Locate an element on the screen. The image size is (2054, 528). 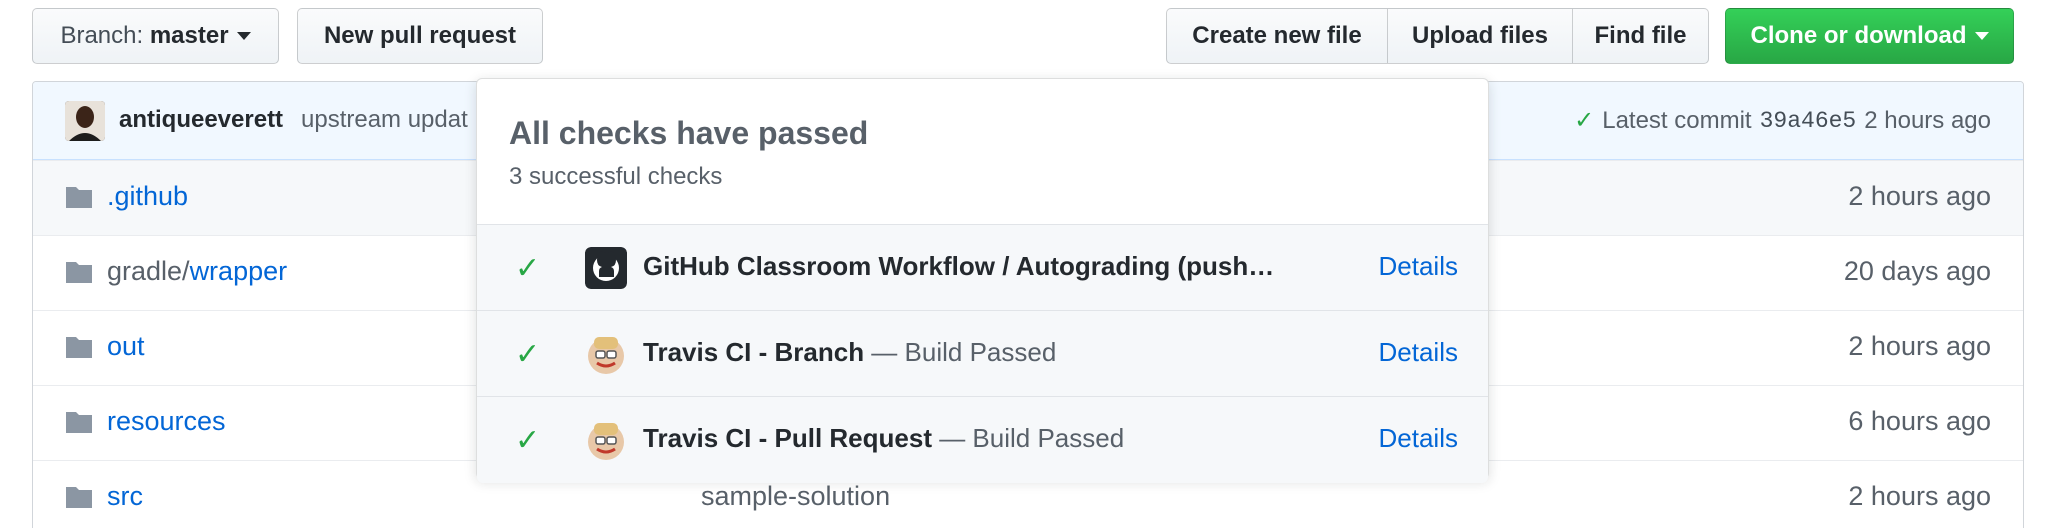
clone-label: Clone or download is located at coordinates (1858, 35).